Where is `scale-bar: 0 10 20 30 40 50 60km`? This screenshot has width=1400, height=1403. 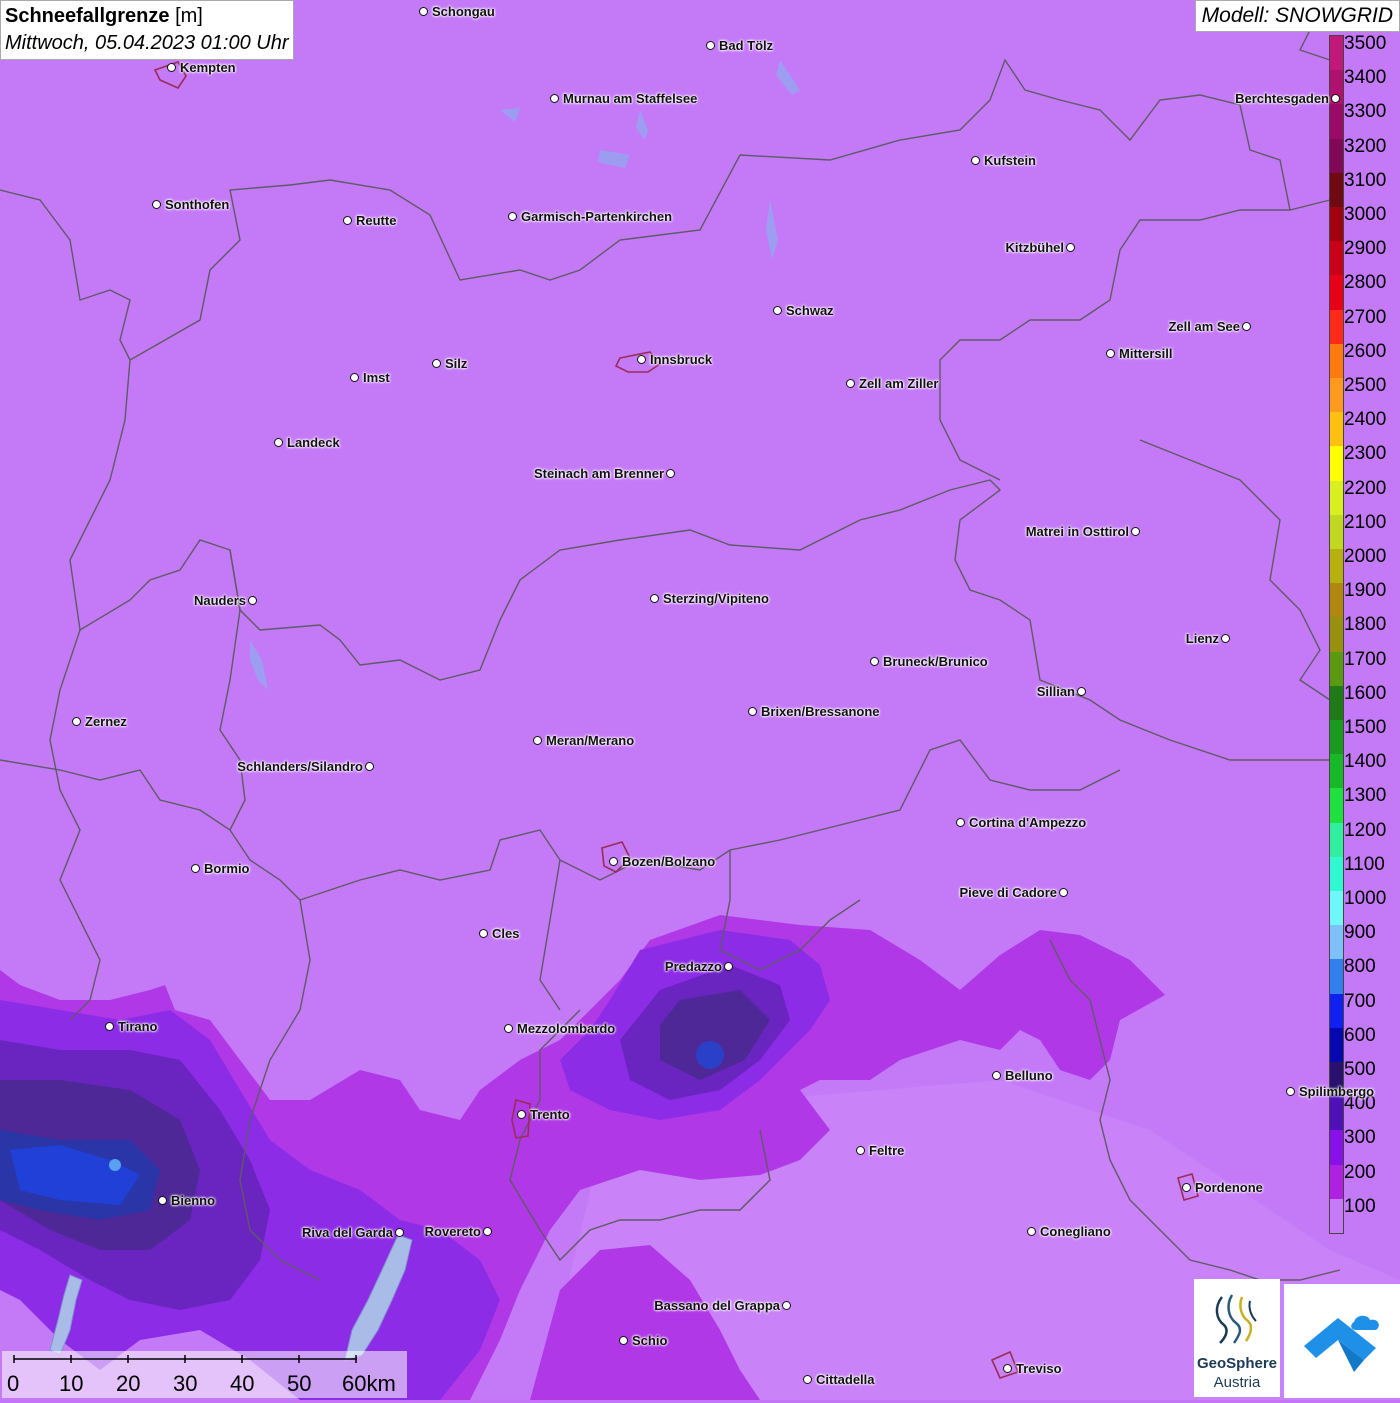 scale-bar: 0 10 20 30 40 50 60km is located at coordinates (204, 1374).